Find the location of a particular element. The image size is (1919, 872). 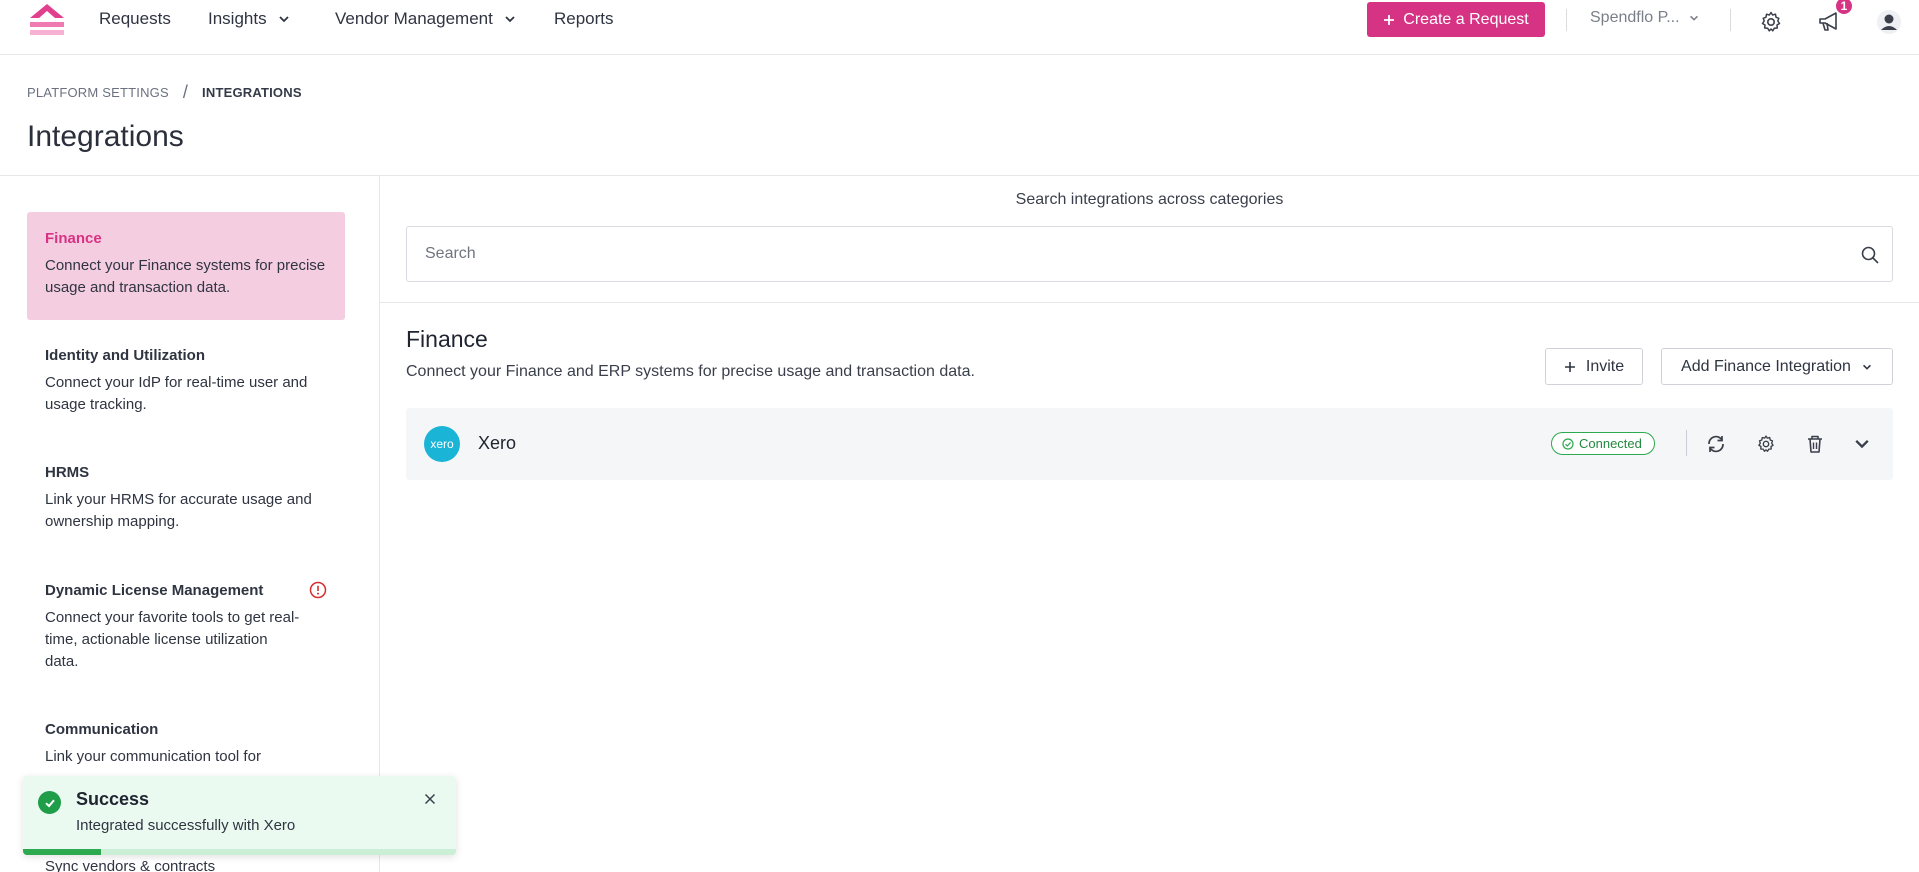

toast-close-button is located at coordinates (430, 799).